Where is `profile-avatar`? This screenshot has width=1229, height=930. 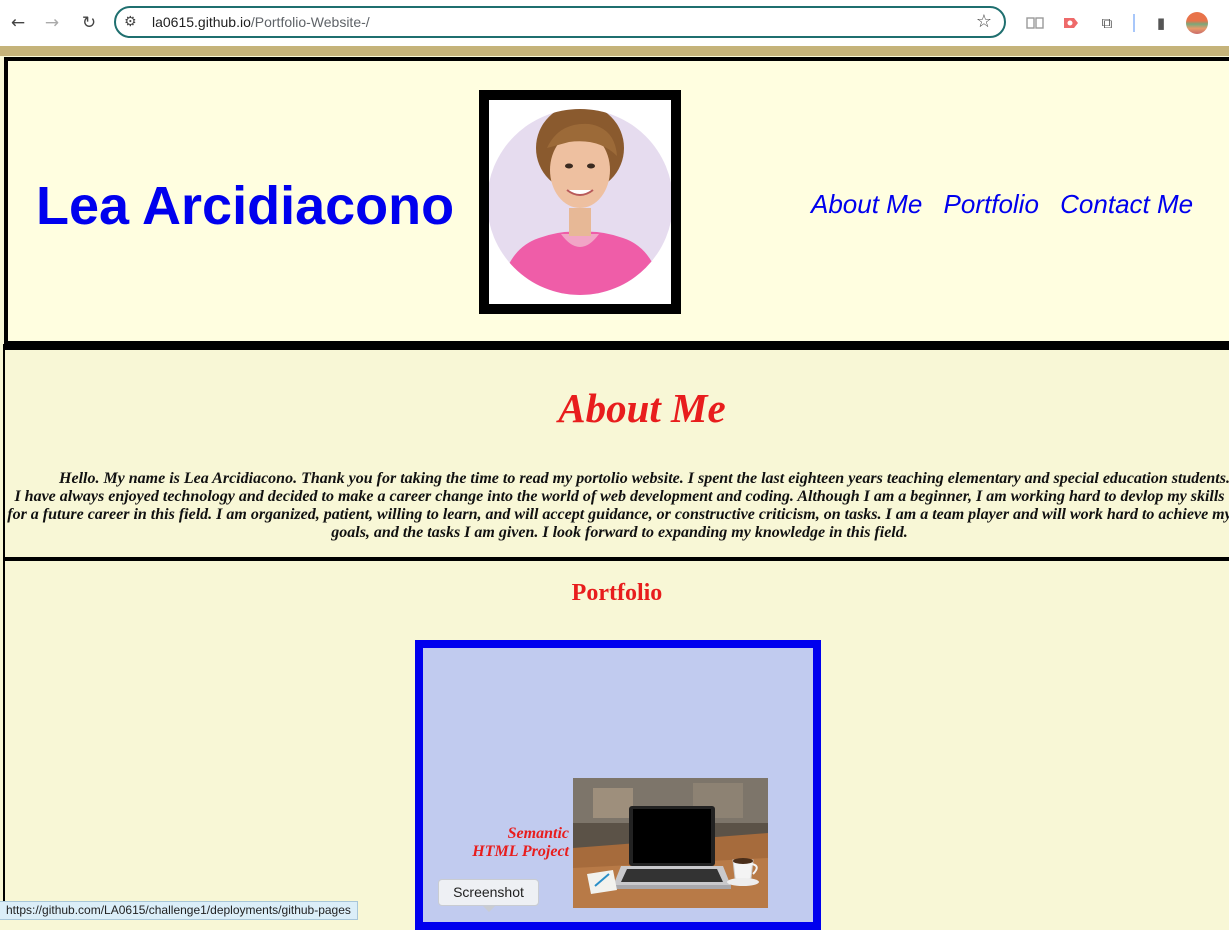 profile-avatar is located at coordinates (1197, 23).